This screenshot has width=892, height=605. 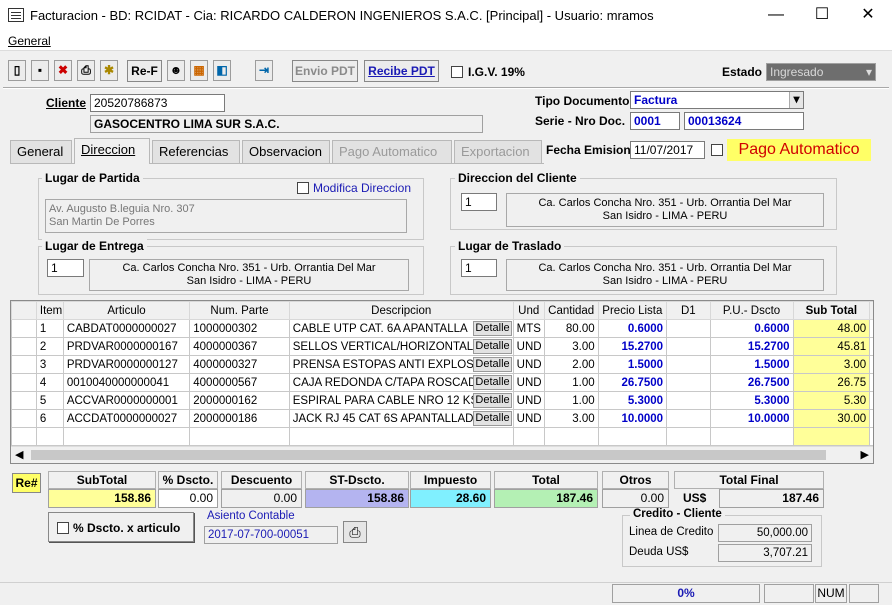 What do you see at coordinates (239, 310) in the screenshot?
I see `col-num-parte: Num. Parte` at bounding box center [239, 310].